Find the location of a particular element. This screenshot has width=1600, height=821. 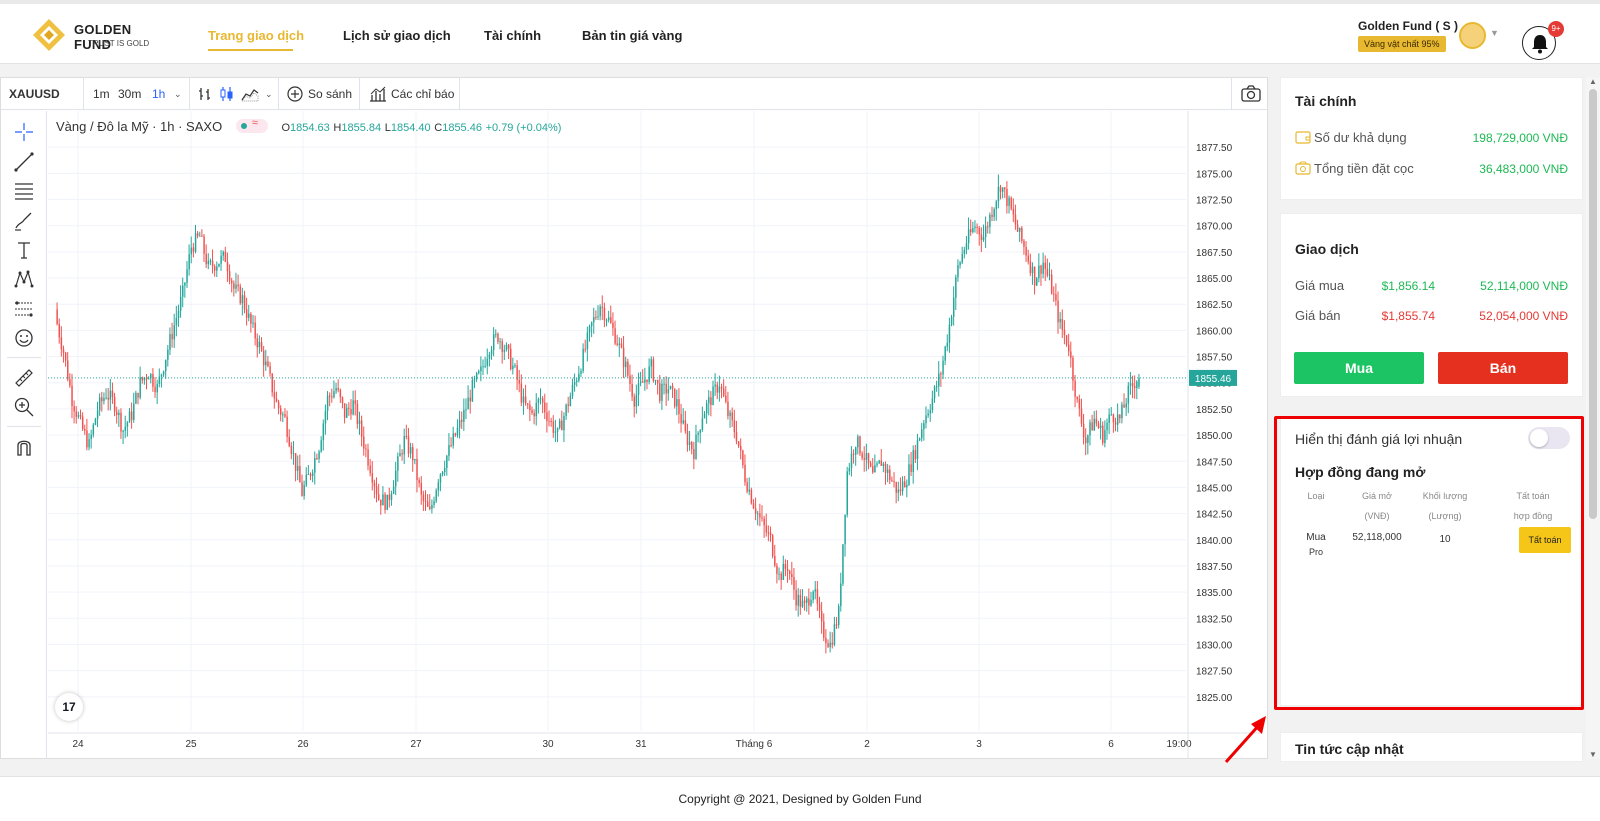

nav-history: Lịch sử giao dịch is located at coordinates (397, 35).